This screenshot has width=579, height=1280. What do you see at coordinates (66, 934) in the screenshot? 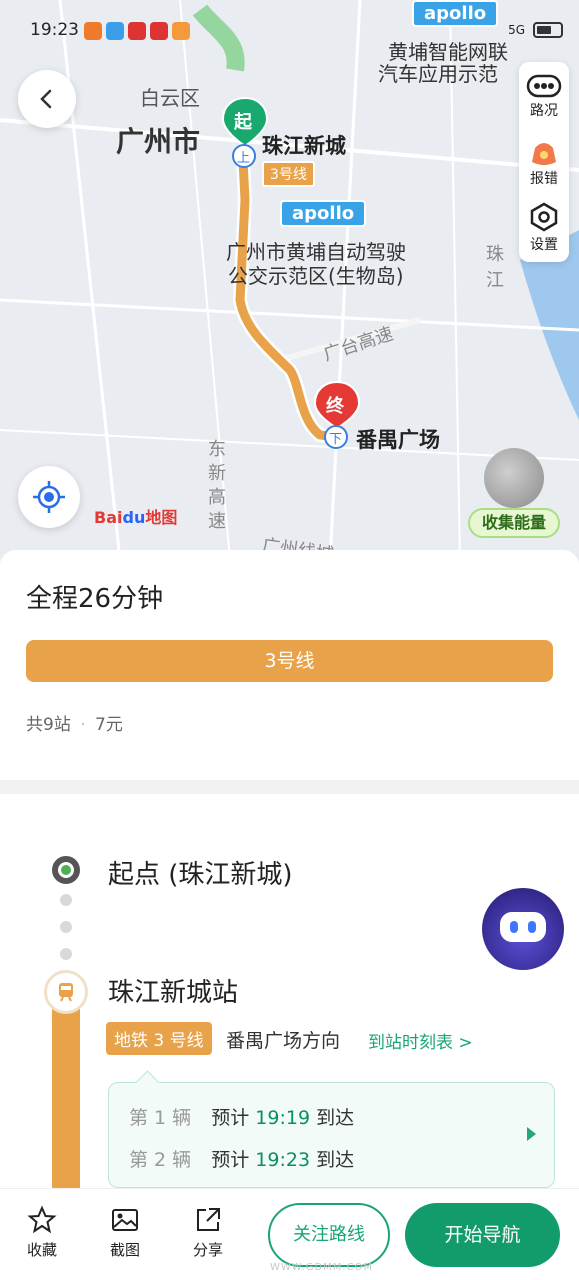
I see `walk-dots` at bounding box center [66, 934].